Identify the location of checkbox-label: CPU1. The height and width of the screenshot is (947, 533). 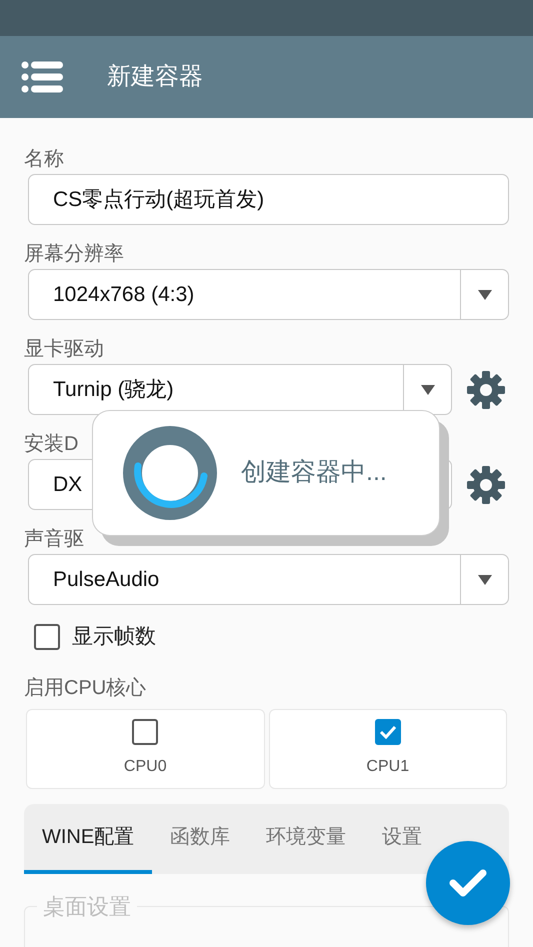
(388, 766).